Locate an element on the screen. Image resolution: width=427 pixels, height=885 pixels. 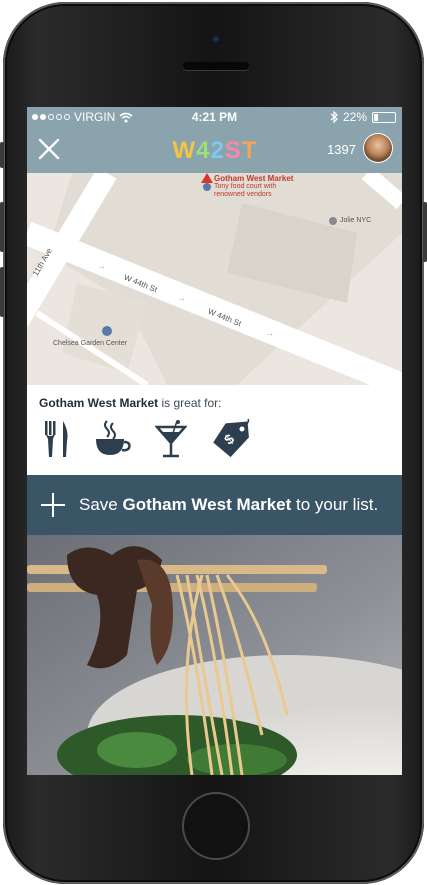
price-tag-icon: $ is located at coordinates (231, 439).